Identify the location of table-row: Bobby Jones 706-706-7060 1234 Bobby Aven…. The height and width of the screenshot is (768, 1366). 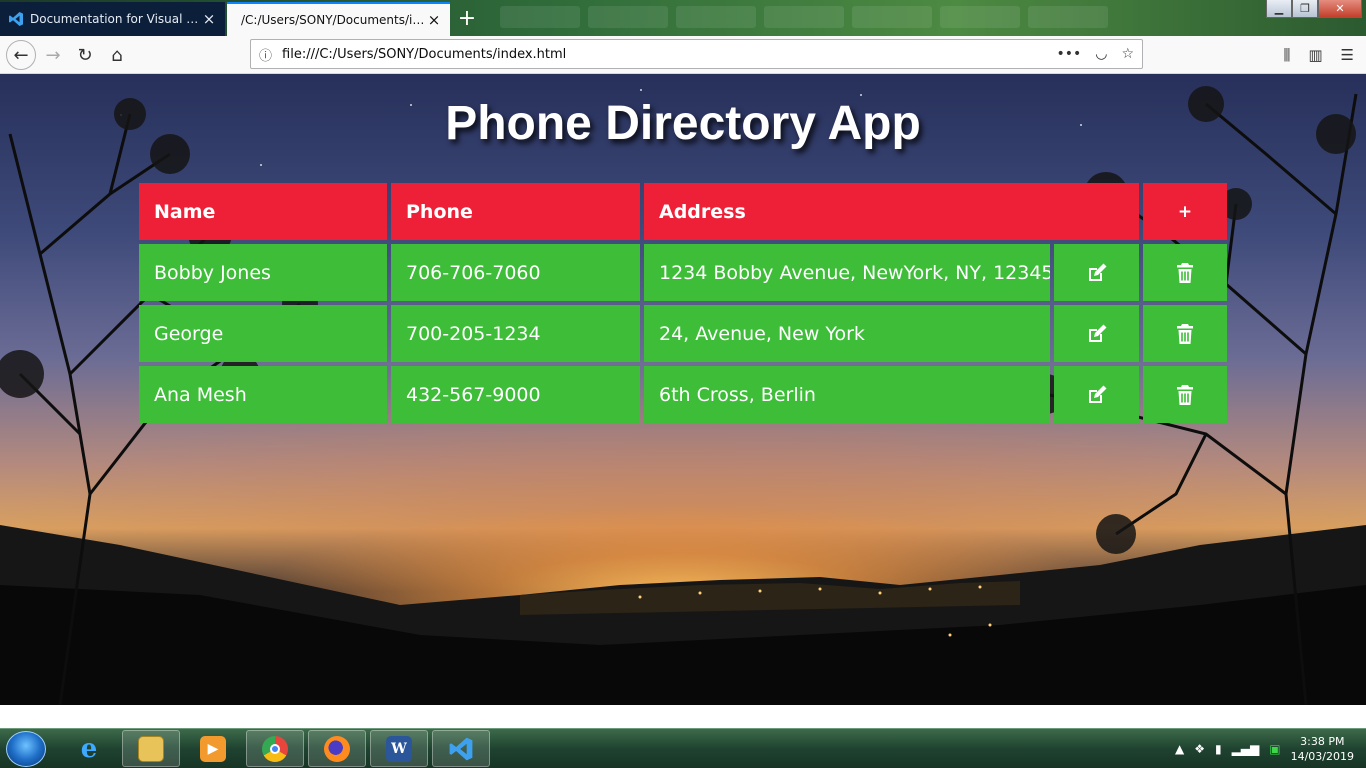
(683, 272).